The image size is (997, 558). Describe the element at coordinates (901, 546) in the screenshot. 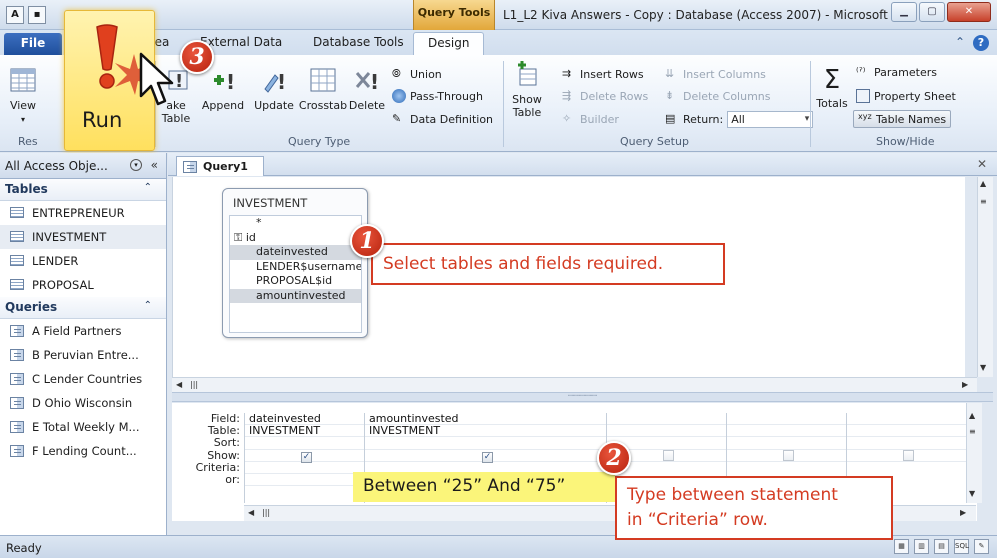

I see `datasheet-view-icon: ▦` at that location.